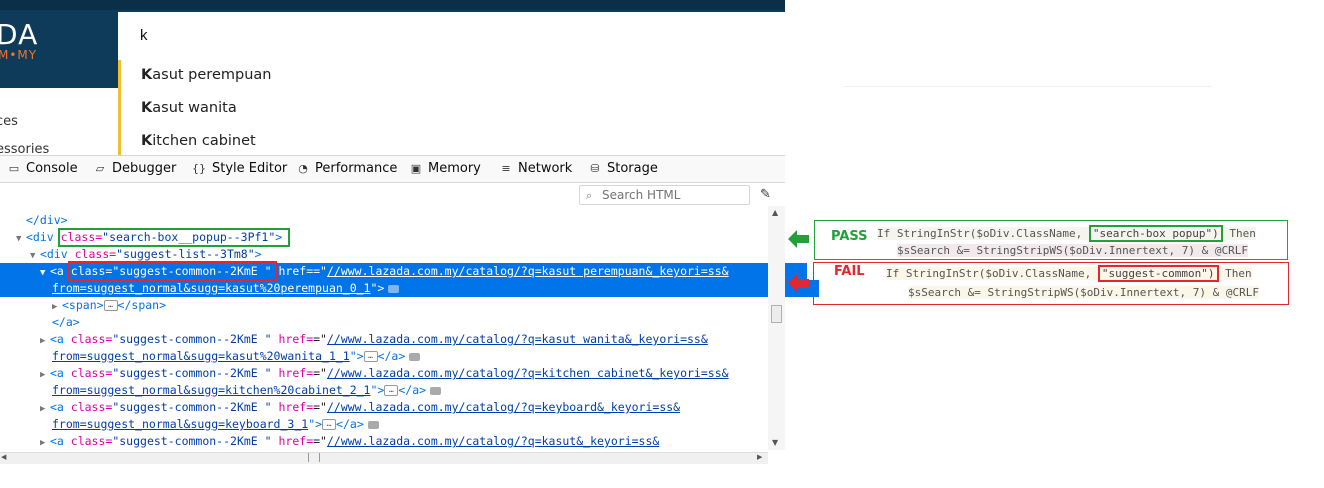  I want to click on hscroll-thumb, so click(314, 457).